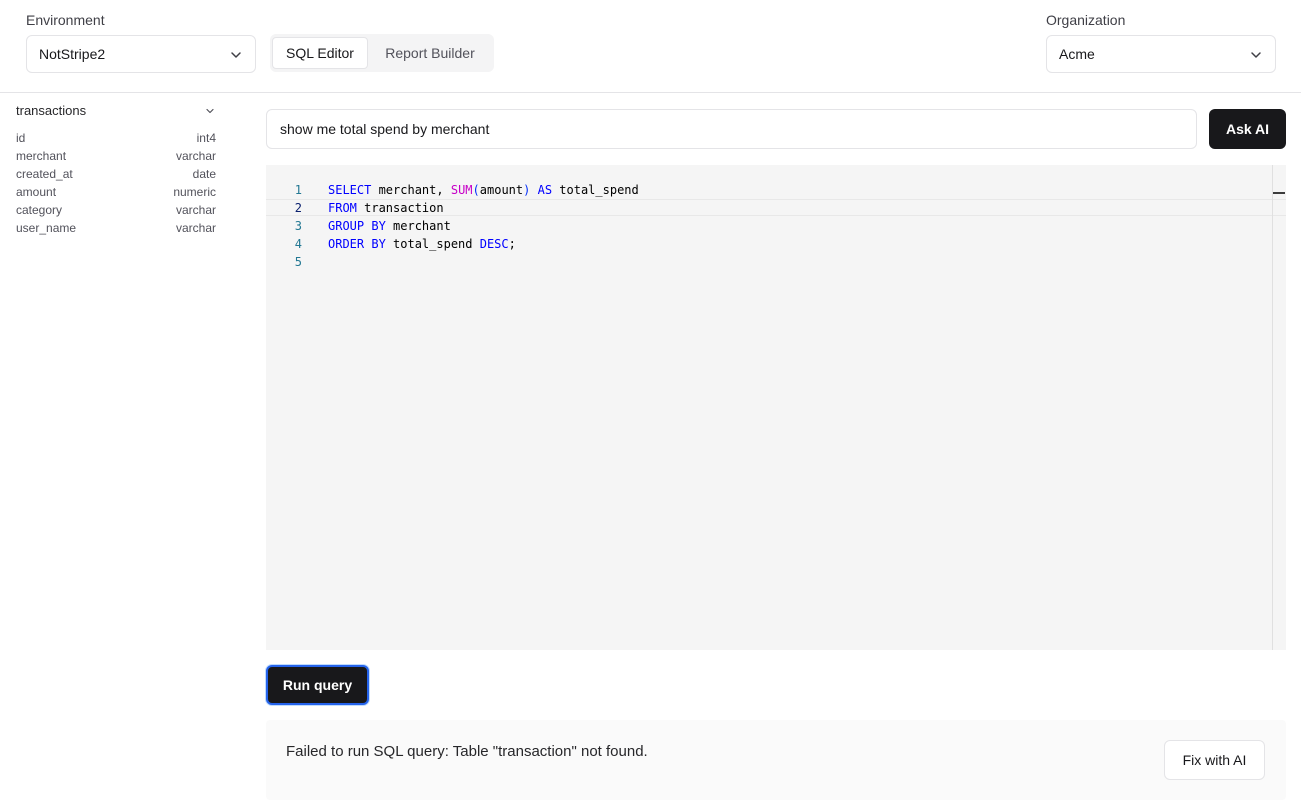  Describe the element at coordinates (194, 192) in the screenshot. I see `column-type: numeric` at that location.